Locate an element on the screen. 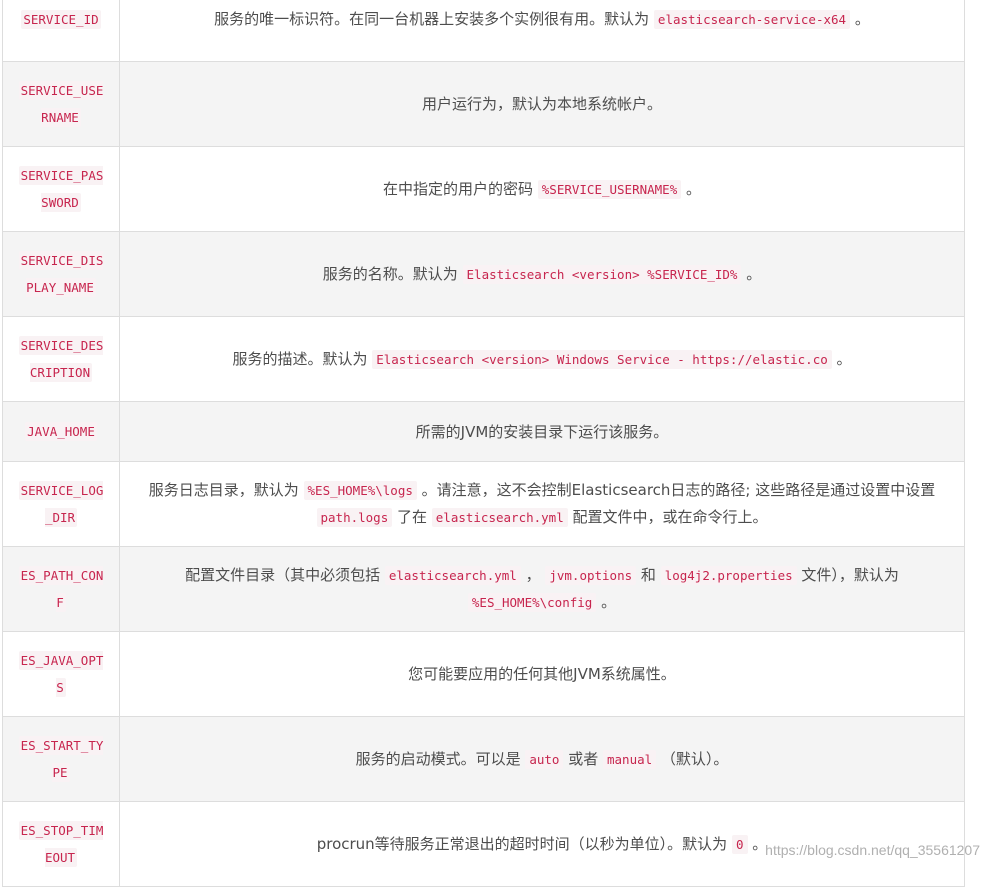 Image resolution: width=990 pixels, height=887 pixels. setting-description-cell: 服务的启动模式。可以是 auto 或者 manual （默认）。 is located at coordinates (542, 759).